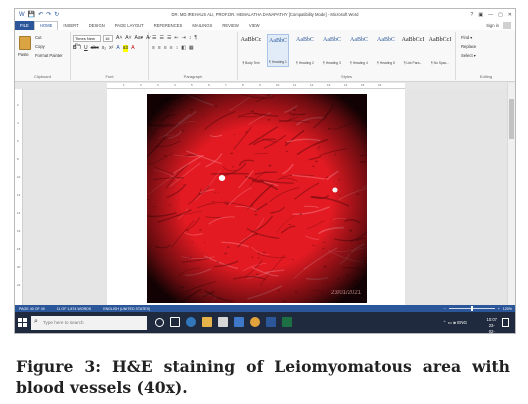 The width and height of the screenshot is (528, 404). Describe the element at coordinates (19, 177) in the screenshot. I see `vertical-ruler-mark: 10` at that location.